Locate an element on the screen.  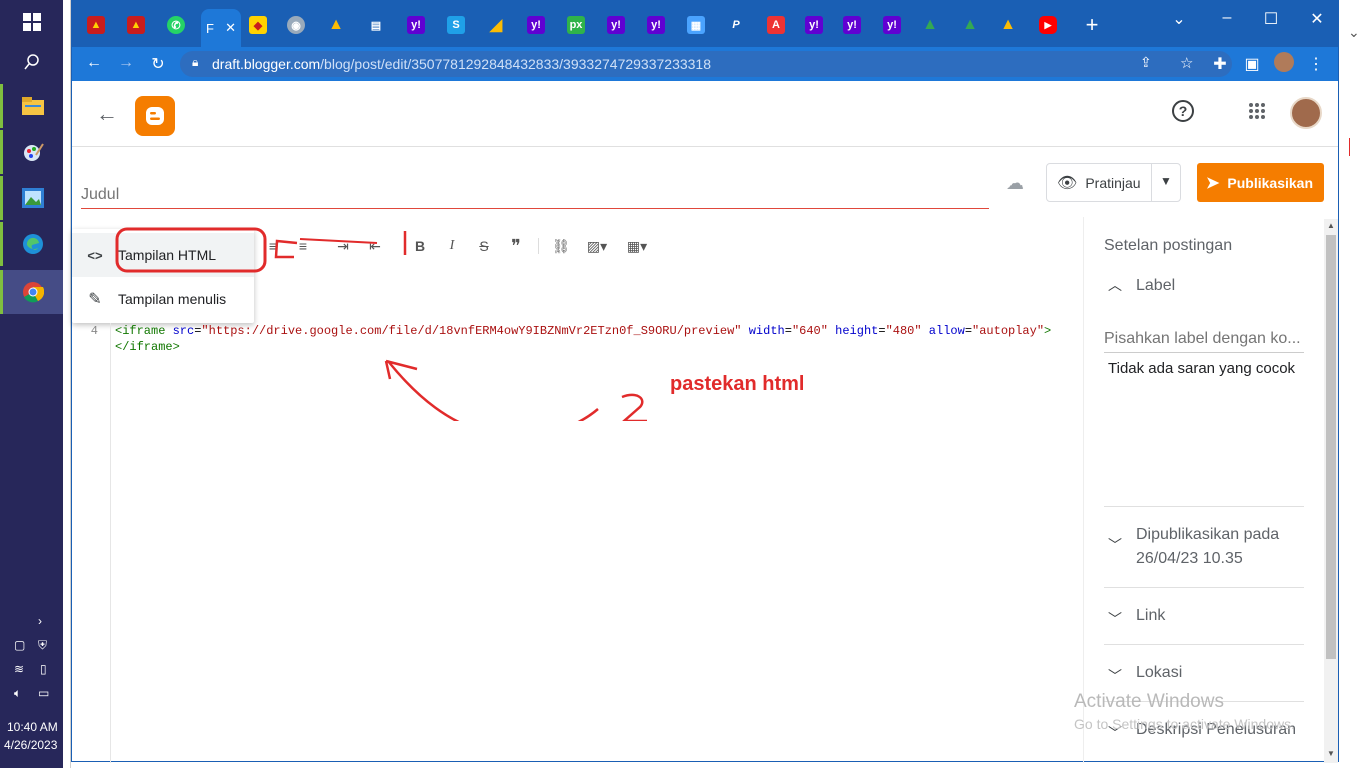
tab-21: y! is located at coordinates (892, 25).